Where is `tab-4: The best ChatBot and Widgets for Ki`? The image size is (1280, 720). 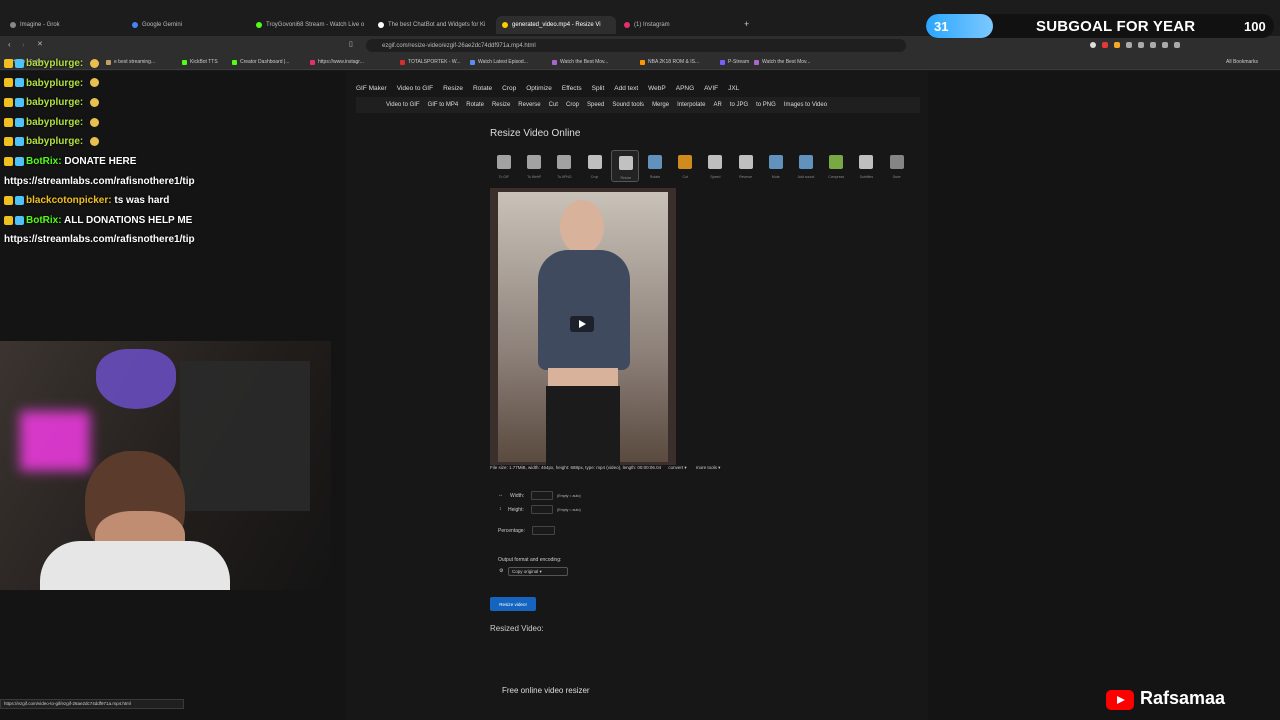
tab-4: The best ChatBot and Widgets for Ki is located at coordinates (432, 25).